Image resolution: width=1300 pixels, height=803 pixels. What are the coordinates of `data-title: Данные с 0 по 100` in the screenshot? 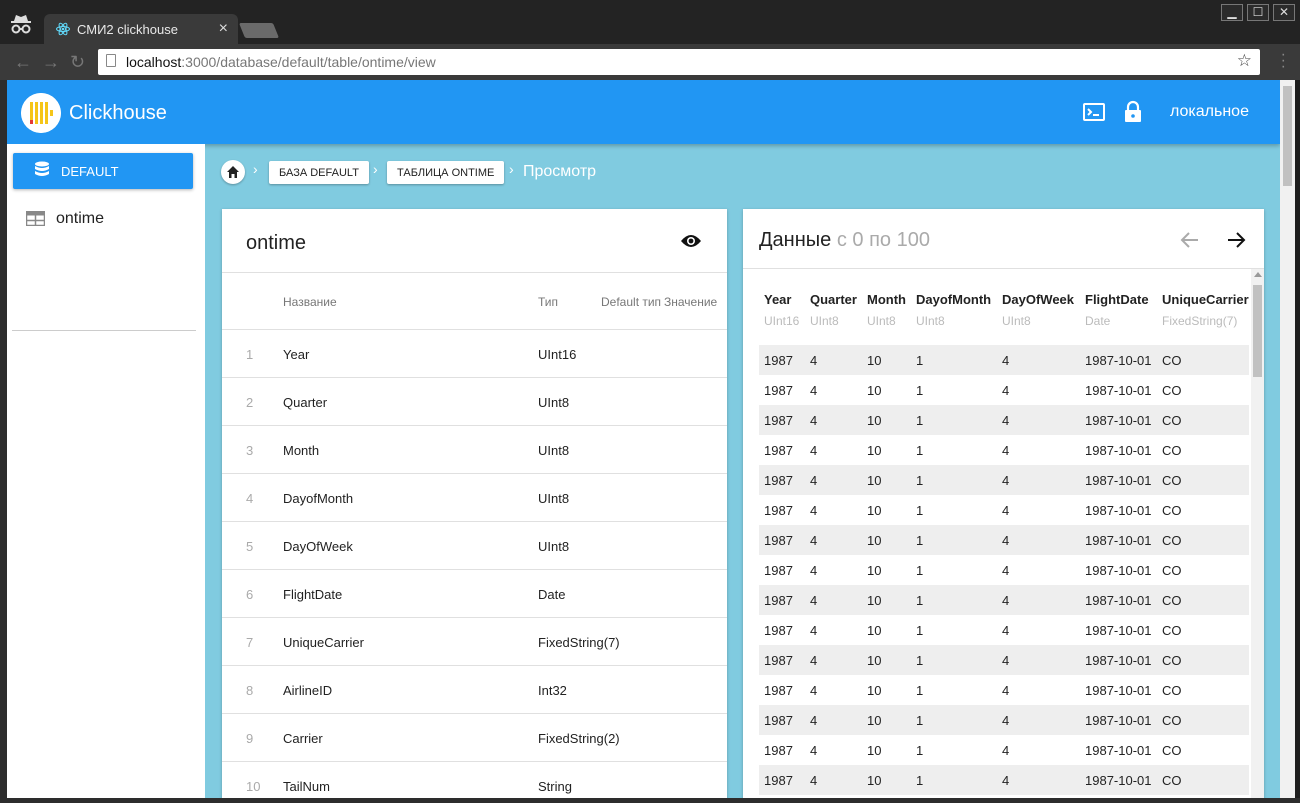 It's located at (844, 240).